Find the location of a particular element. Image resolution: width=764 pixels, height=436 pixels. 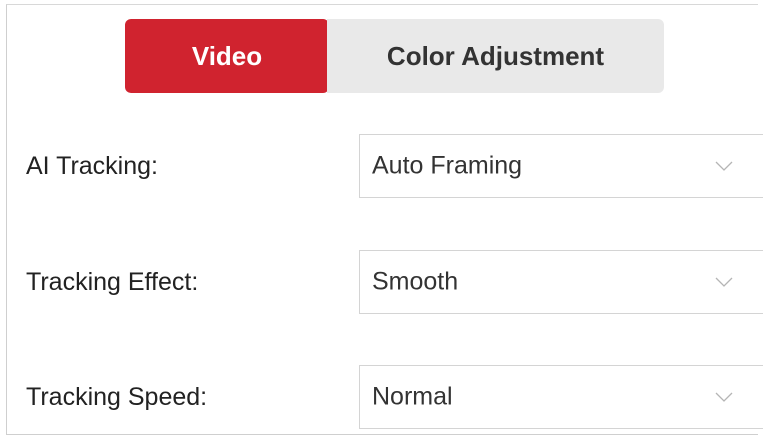

ai-tracking-select: Auto Framing is located at coordinates (561, 166).